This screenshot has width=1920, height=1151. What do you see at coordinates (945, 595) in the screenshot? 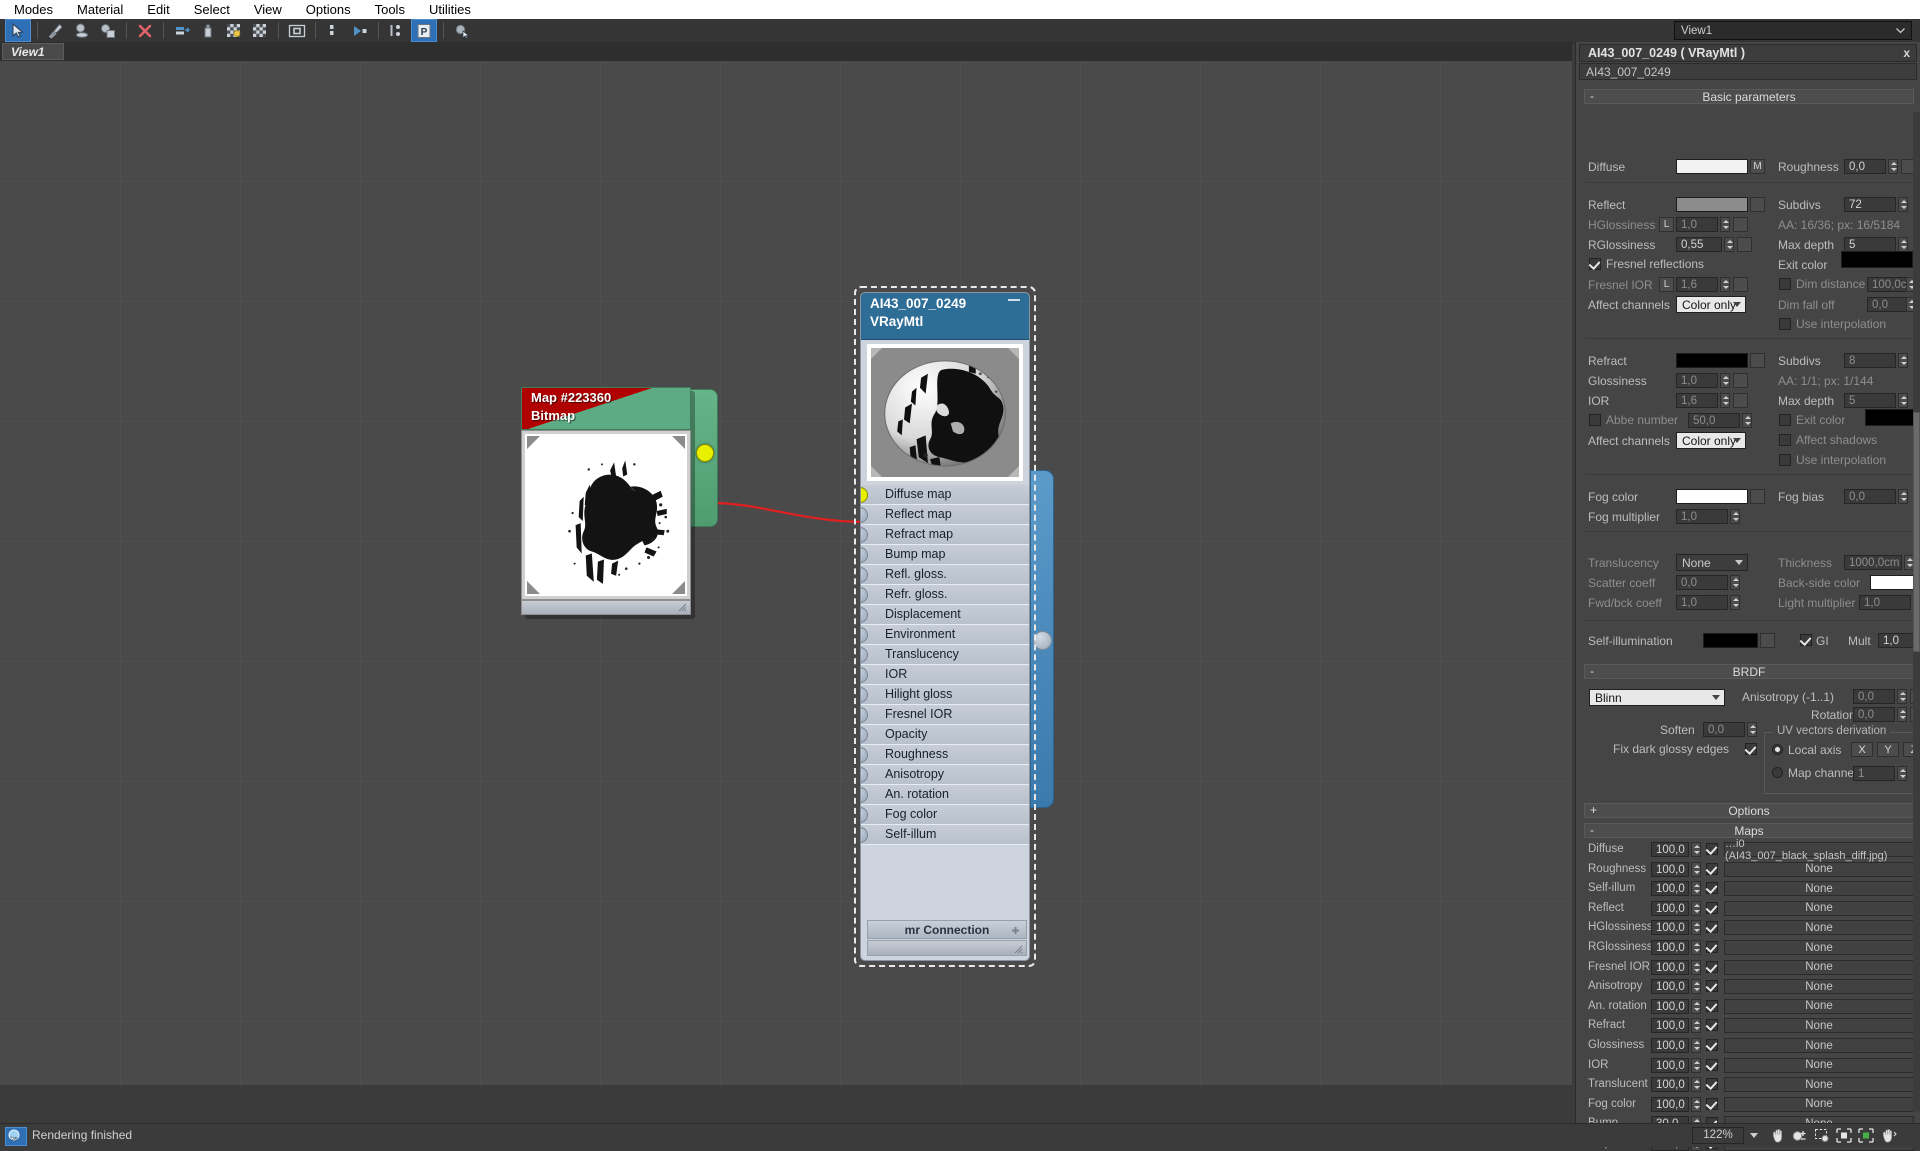
I see `material-slot: Refr. gloss.` at bounding box center [945, 595].